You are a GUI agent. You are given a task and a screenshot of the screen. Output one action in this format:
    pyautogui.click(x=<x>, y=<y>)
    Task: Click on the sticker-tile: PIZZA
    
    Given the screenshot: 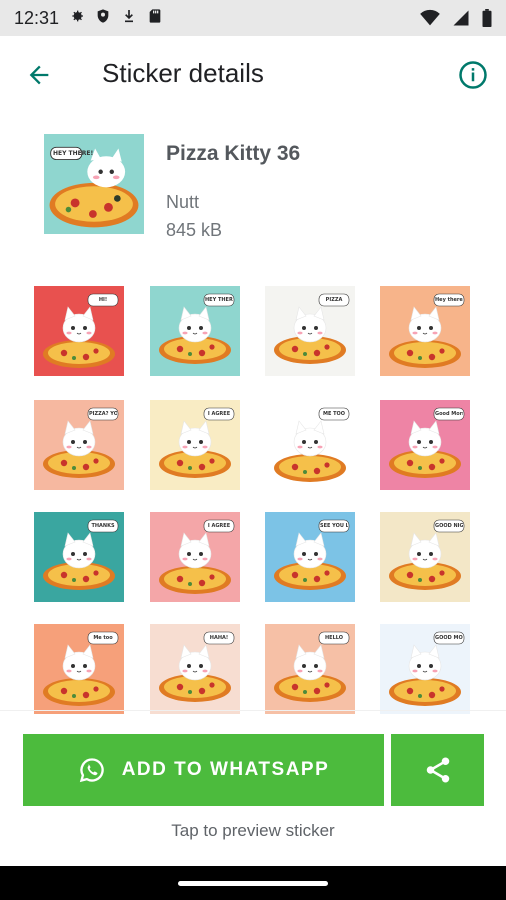 What is the action you would take?
    pyautogui.click(x=310, y=331)
    